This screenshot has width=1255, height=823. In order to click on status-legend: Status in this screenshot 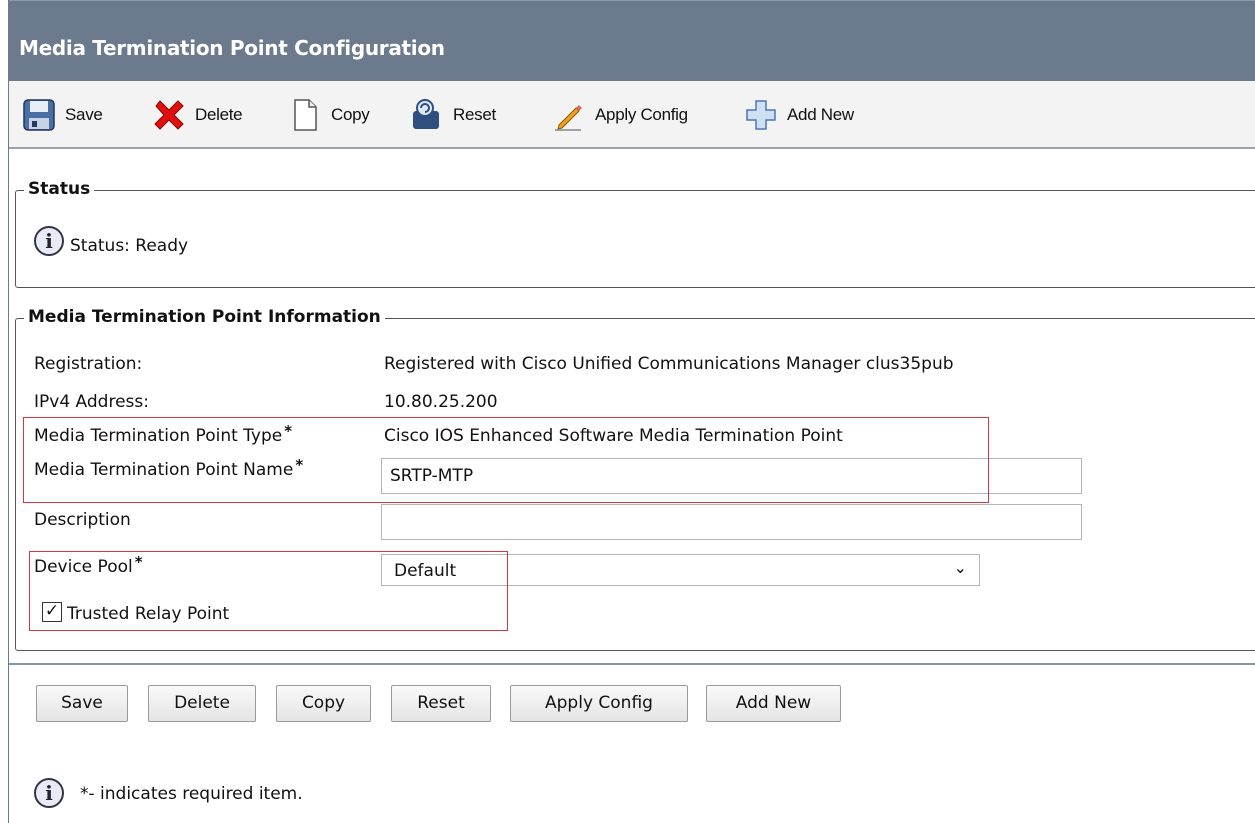, I will do `click(59, 189)`.